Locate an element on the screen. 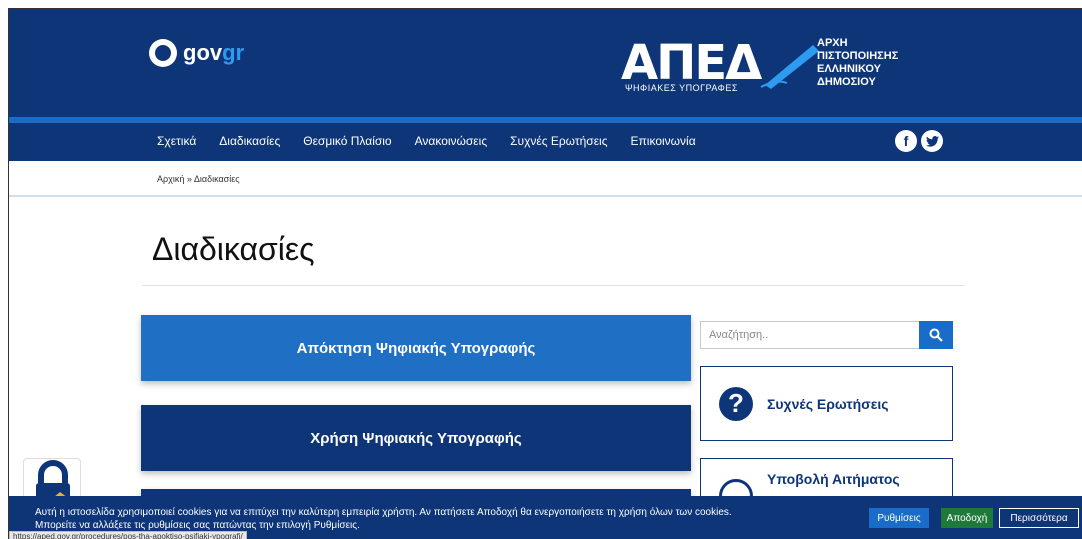 The image size is (1082, 539). nav-item-about: Σχετικά is located at coordinates (176, 141).